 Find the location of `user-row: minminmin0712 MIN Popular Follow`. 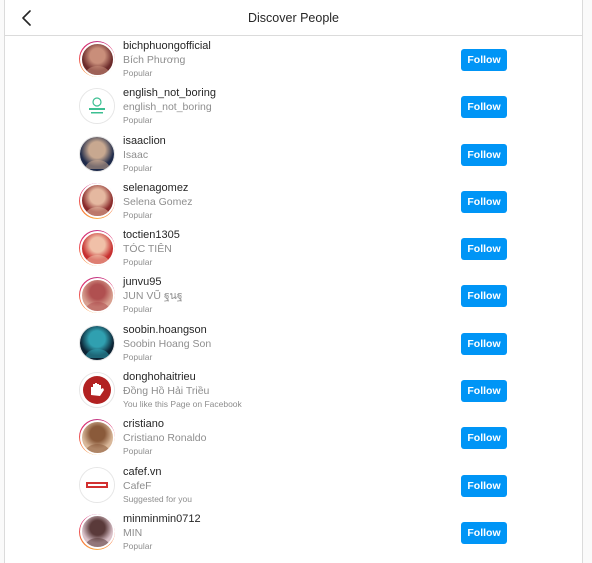

user-row: minminmin0712 MIN Popular Follow is located at coordinates (293, 532).